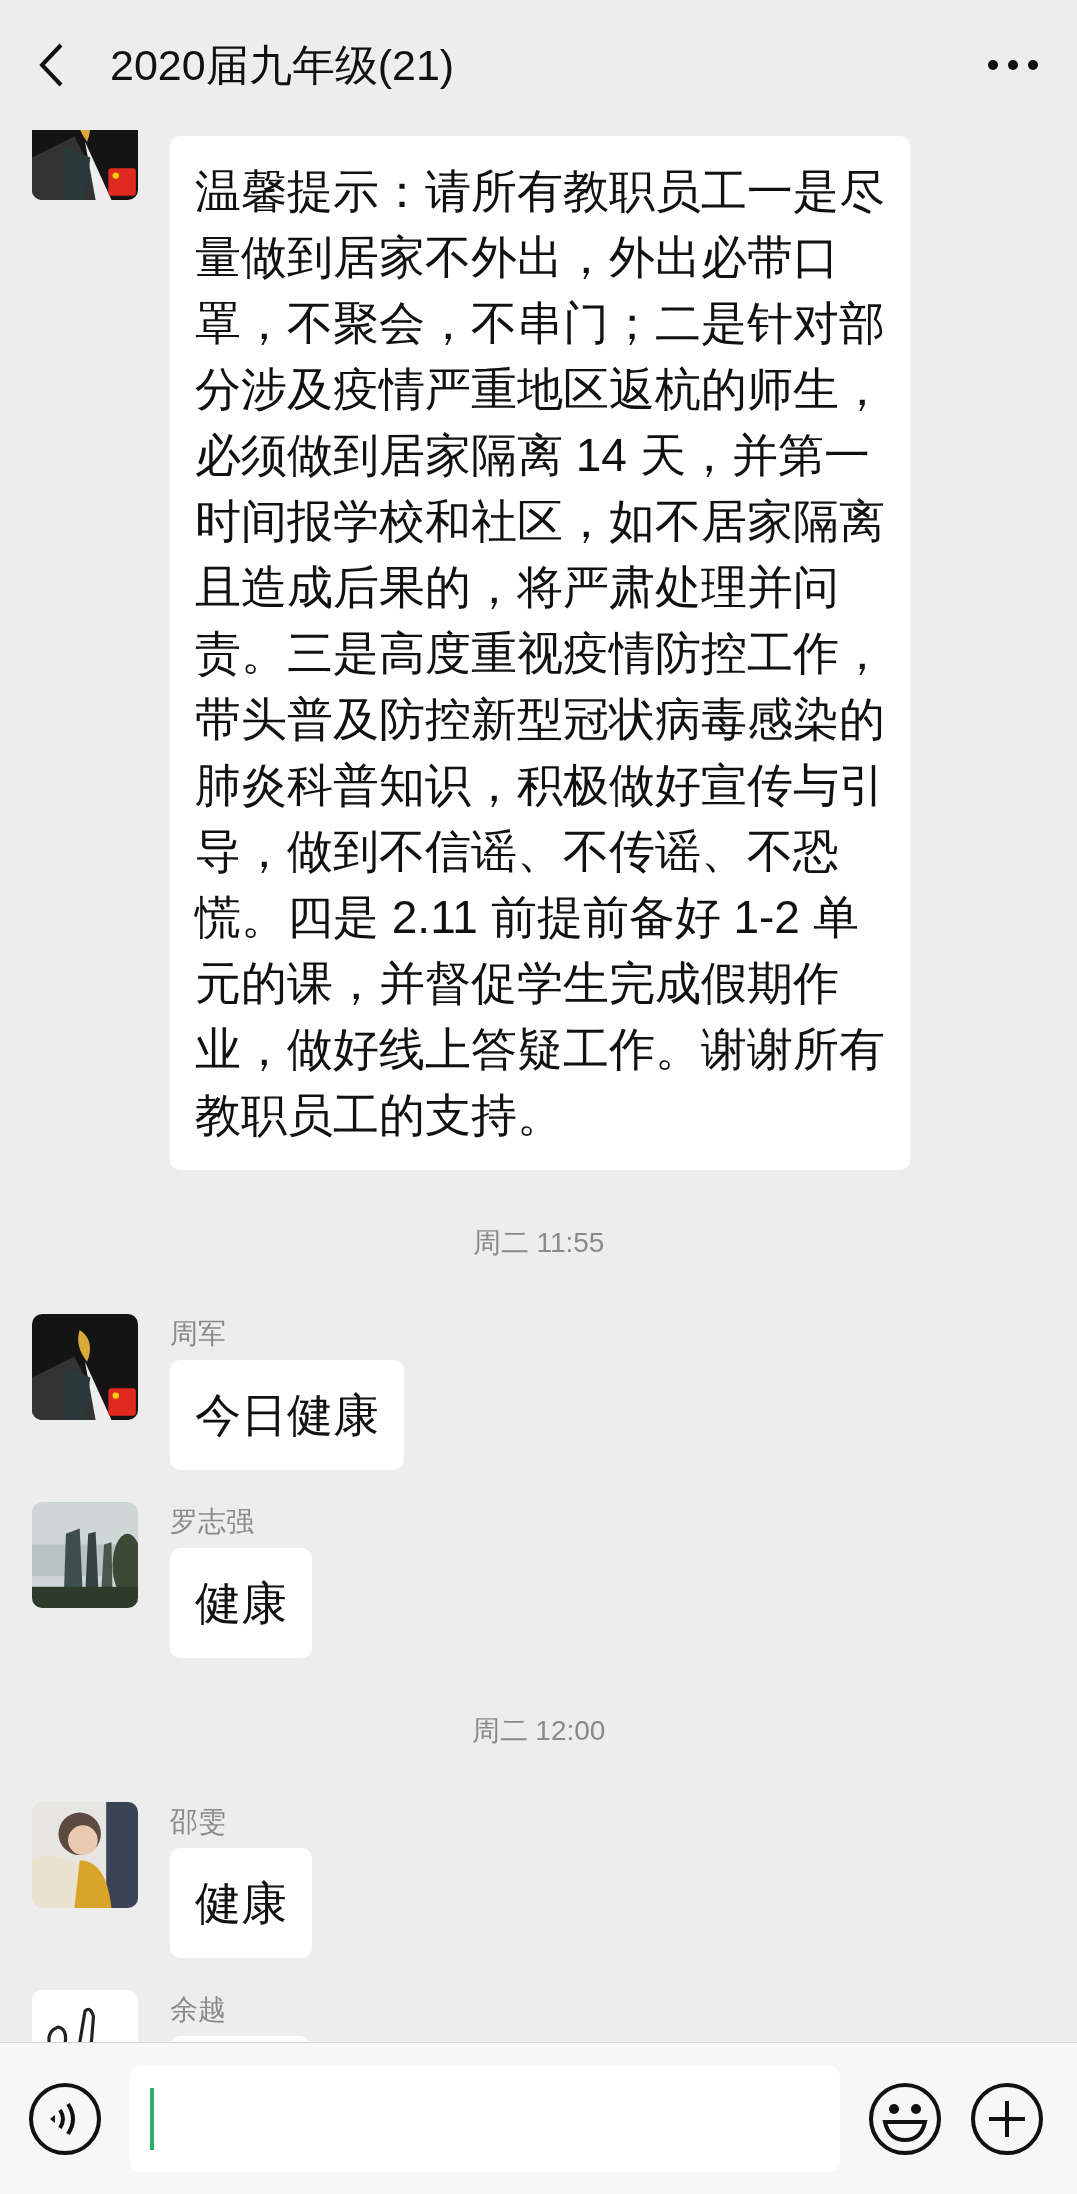 The height and width of the screenshot is (2194, 1077). What do you see at coordinates (485, 2118) in the screenshot?
I see `message-input-field` at bounding box center [485, 2118].